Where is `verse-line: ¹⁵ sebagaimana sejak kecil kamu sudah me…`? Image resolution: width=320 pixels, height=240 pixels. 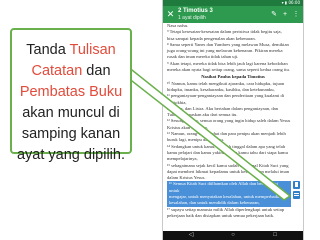
verse-line: ¹⁵ sebagaimana sejak kecil kamu sudah me… is located at coordinates (228, 165).